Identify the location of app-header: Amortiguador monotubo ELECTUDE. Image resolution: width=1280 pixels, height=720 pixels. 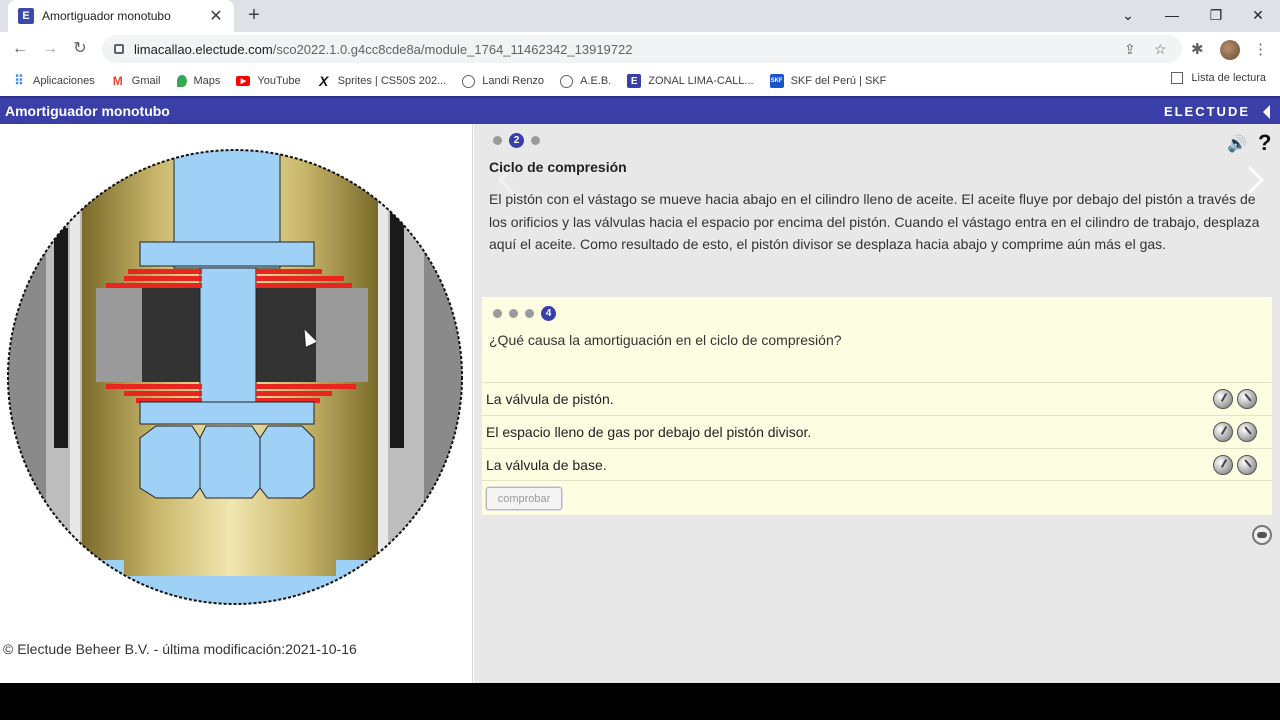
(640, 110).